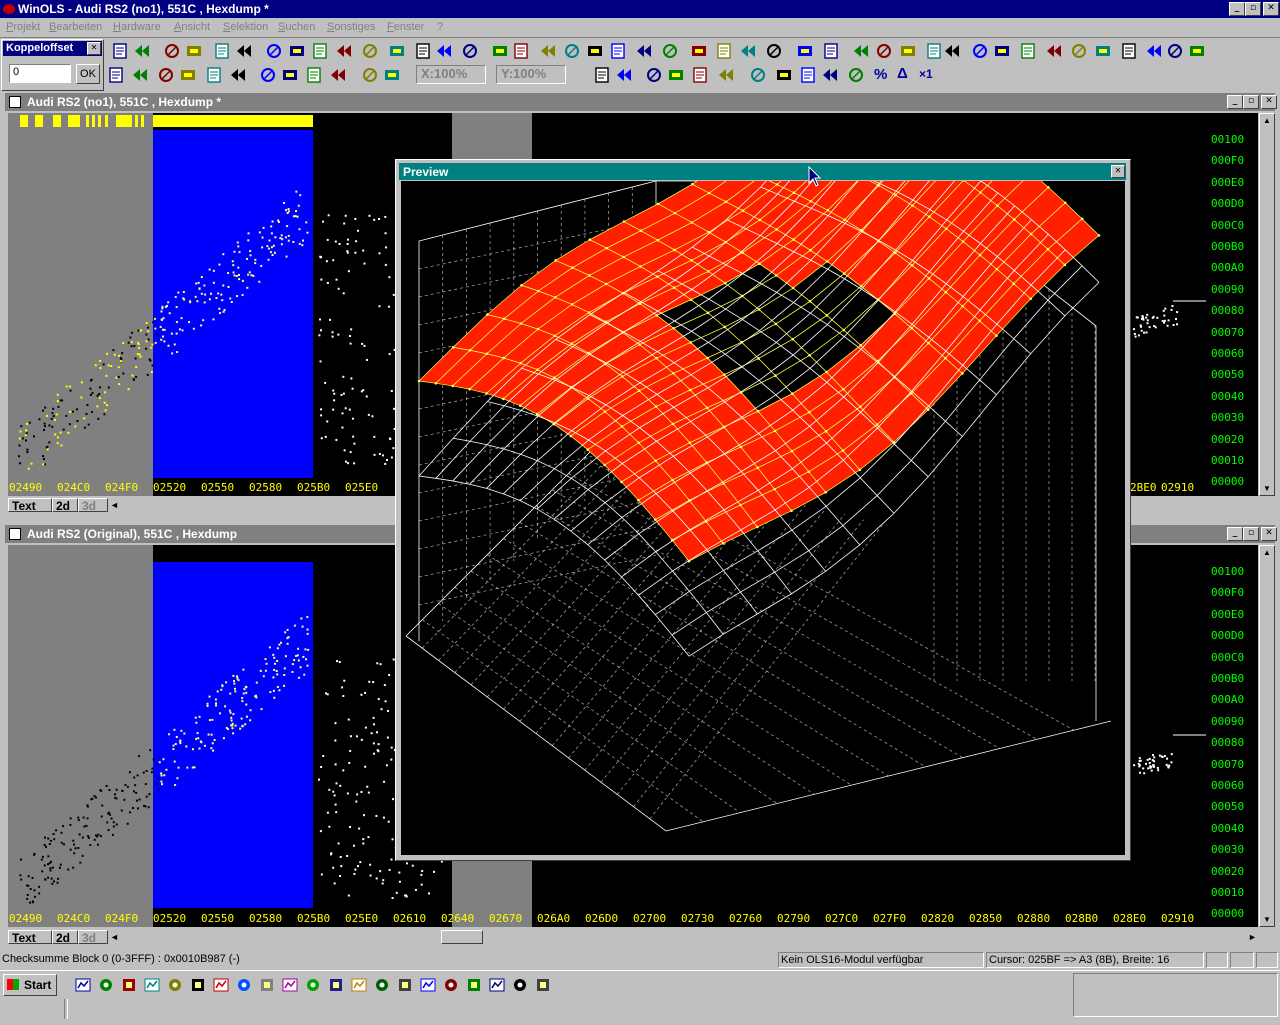 The height and width of the screenshot is (1025, 1280). I want to click on delta-button: Δ, so click(902, 73).